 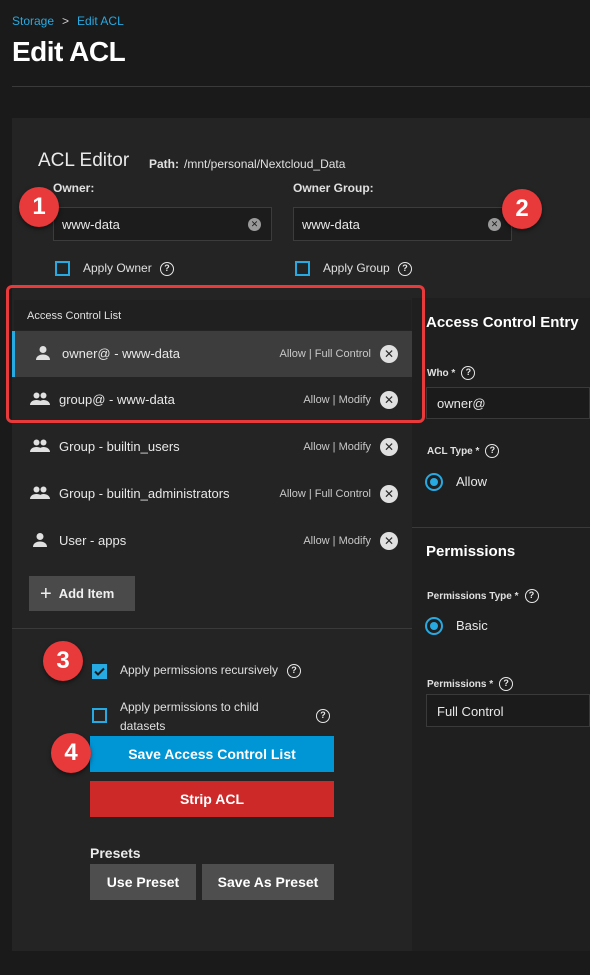 What do you see at coordinates (294, 671) in the screenshot?
I see `apply-recursive-help-icon: ?` at bounding box center [294, 671].